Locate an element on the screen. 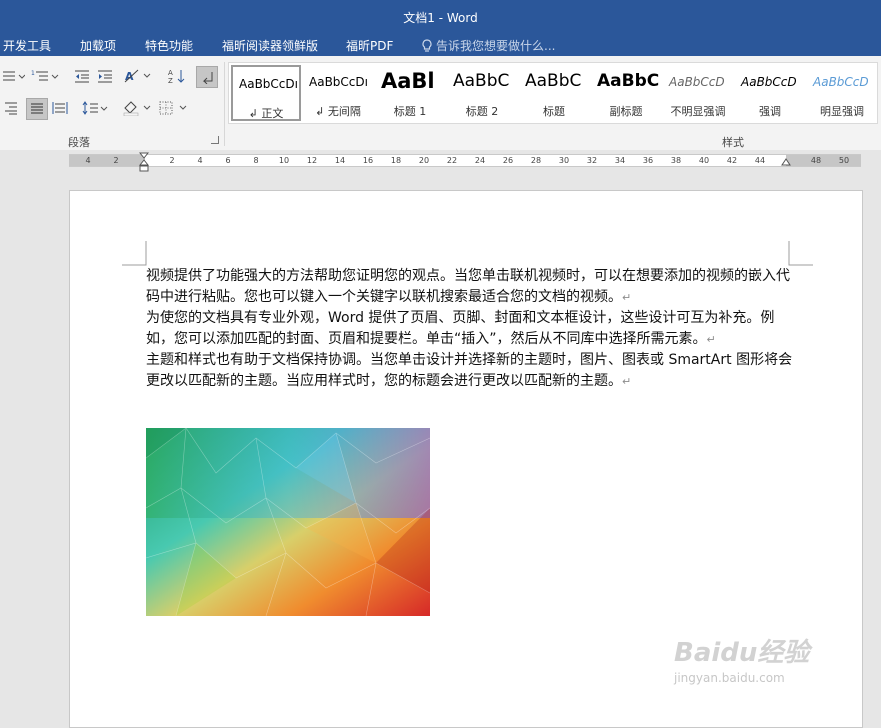 The image size is (881, 728). chinese-layout-button: A is located at coordinates (139, 76).